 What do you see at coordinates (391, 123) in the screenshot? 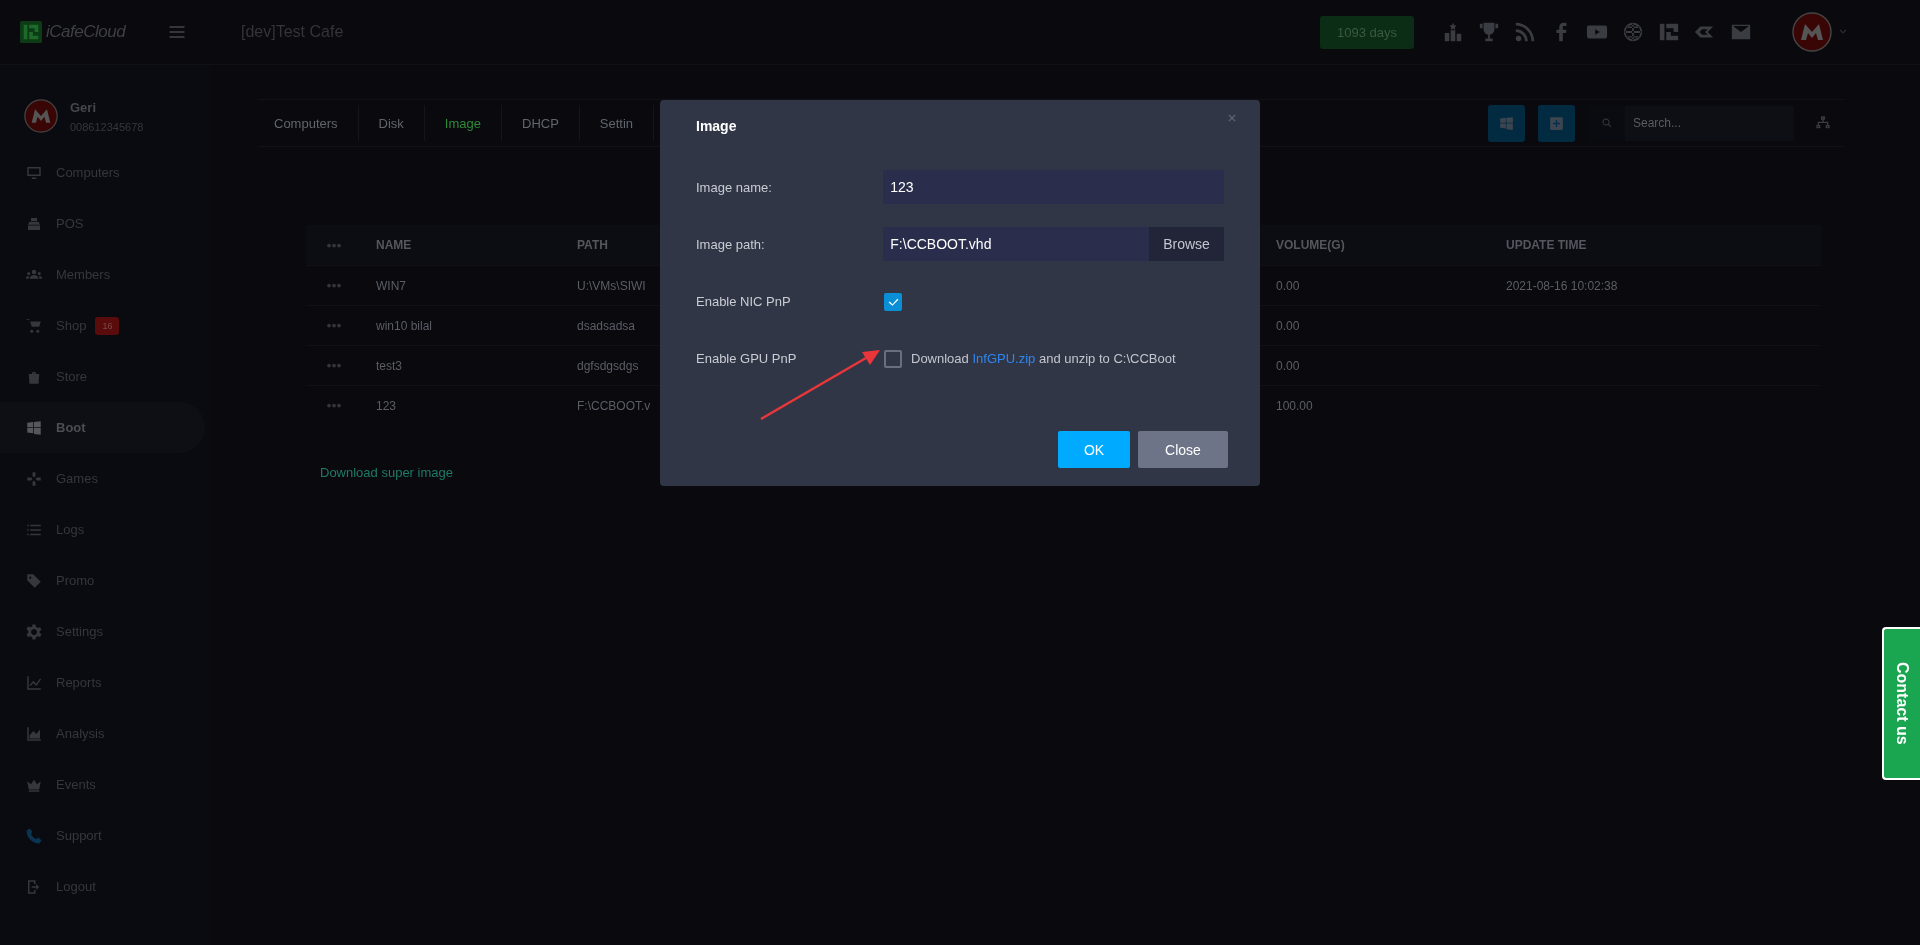
I see `tab: Disk` at bounding box center [391, 123].